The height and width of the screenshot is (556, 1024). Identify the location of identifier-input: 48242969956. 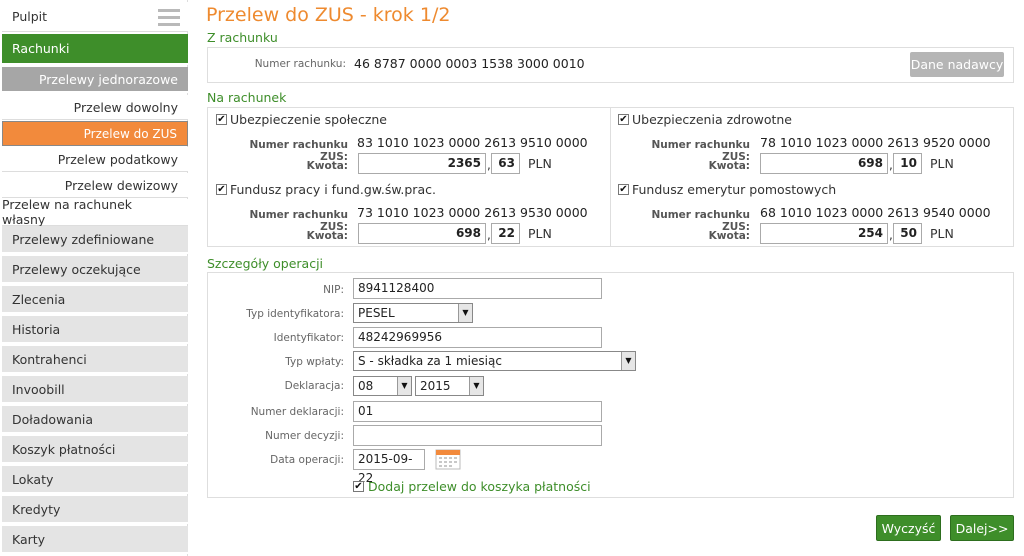
(477, 337).